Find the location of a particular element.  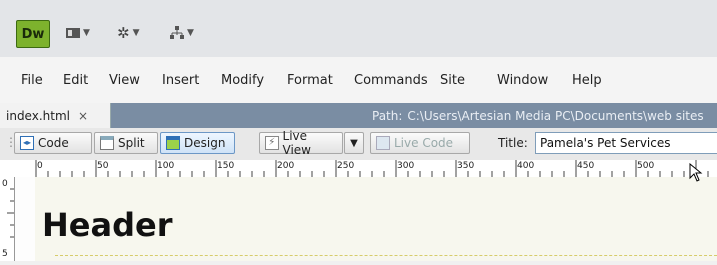

design-view-button: Design is located at coordinates (197, 143).